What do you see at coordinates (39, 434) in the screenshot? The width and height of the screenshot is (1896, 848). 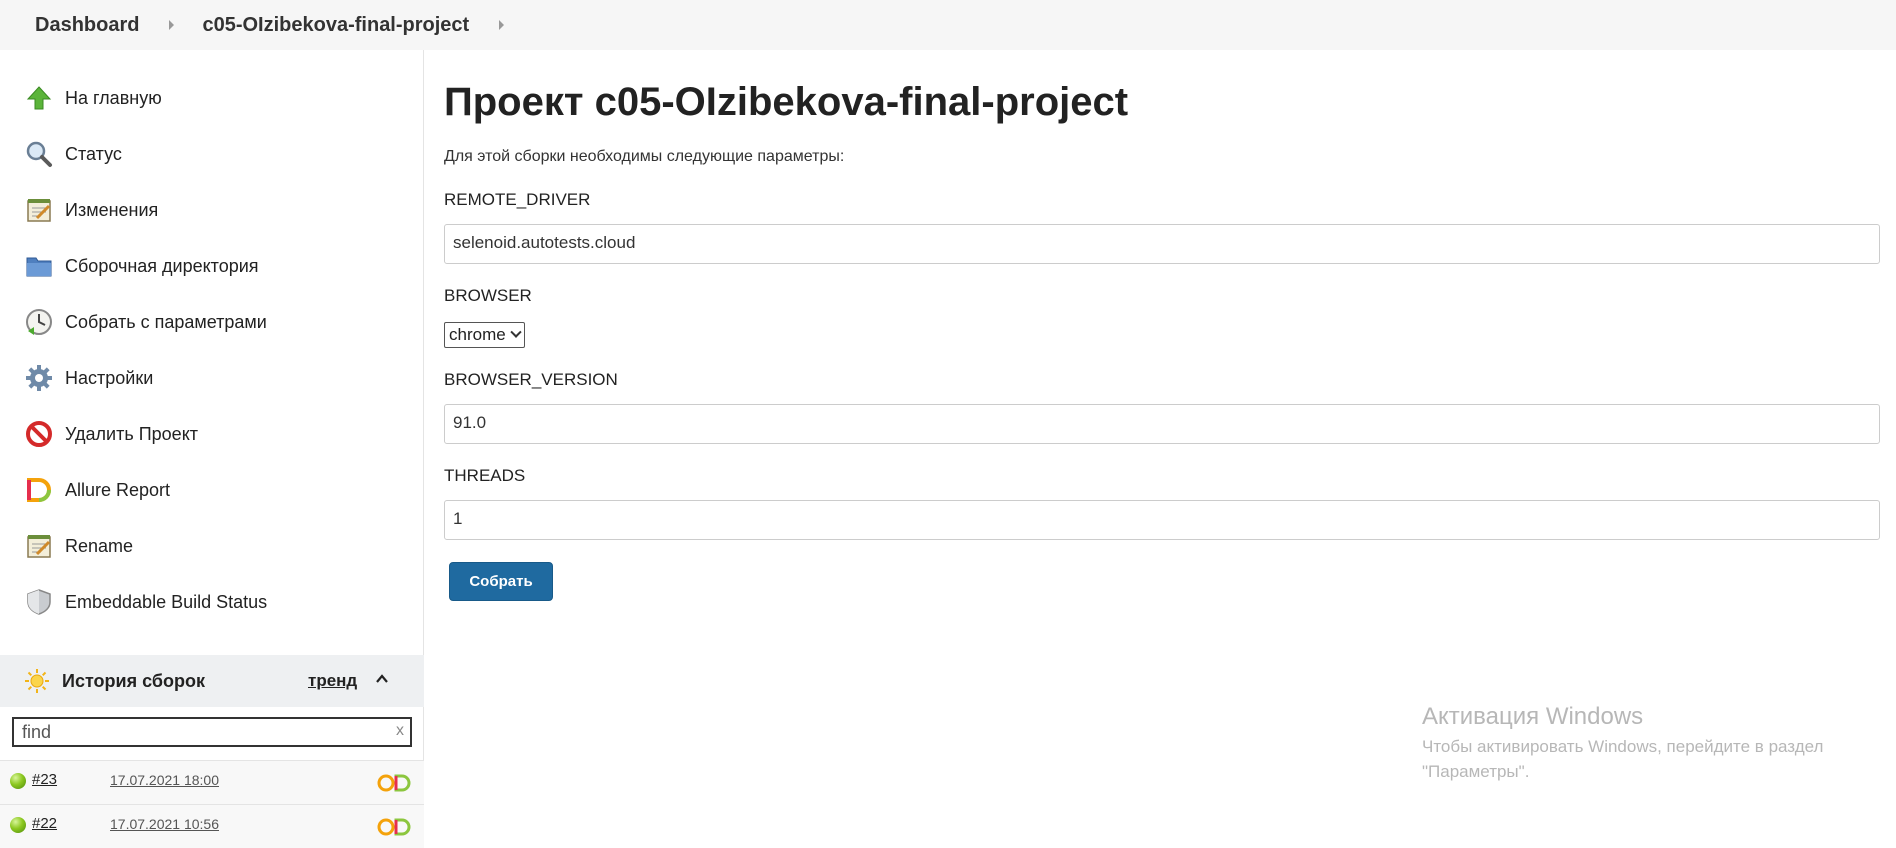 I see `no-entry-icon` at bounding box center [39, 434].